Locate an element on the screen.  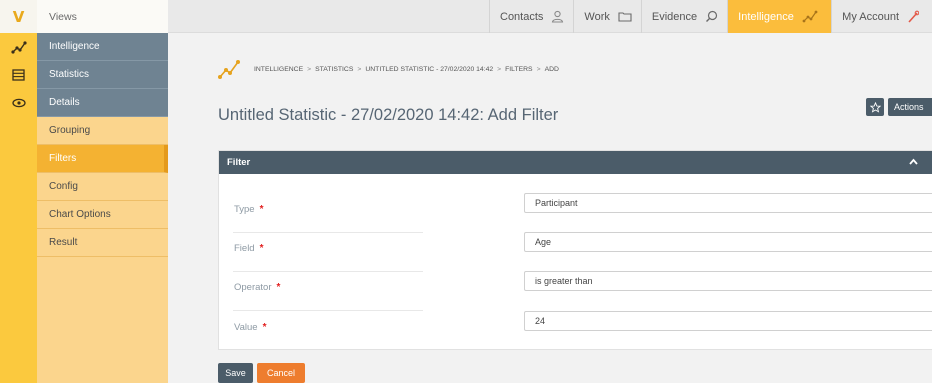
value-label: Value * is located at coordinates (250, 327).